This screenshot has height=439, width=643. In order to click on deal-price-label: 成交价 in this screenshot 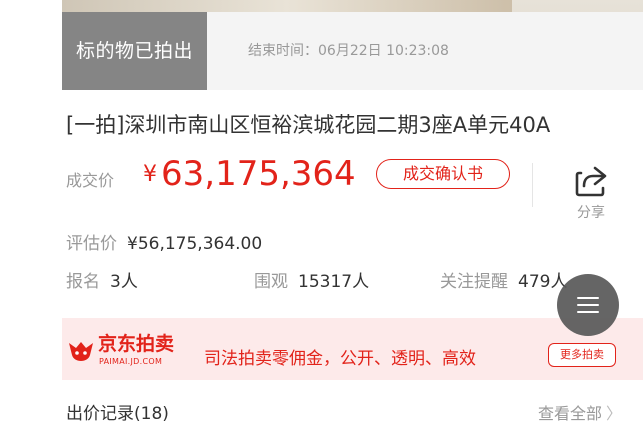, I will do `click(90, 180)`.